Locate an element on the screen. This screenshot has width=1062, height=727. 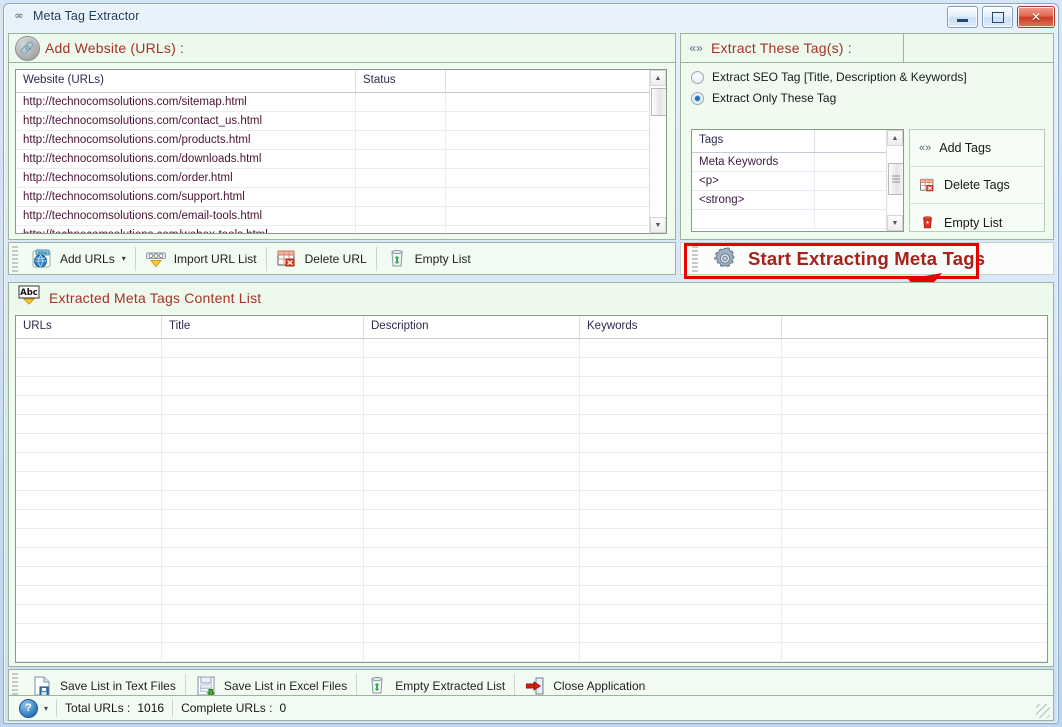
import-url-list-button: Import URL List is located at coordinates (201, 258).